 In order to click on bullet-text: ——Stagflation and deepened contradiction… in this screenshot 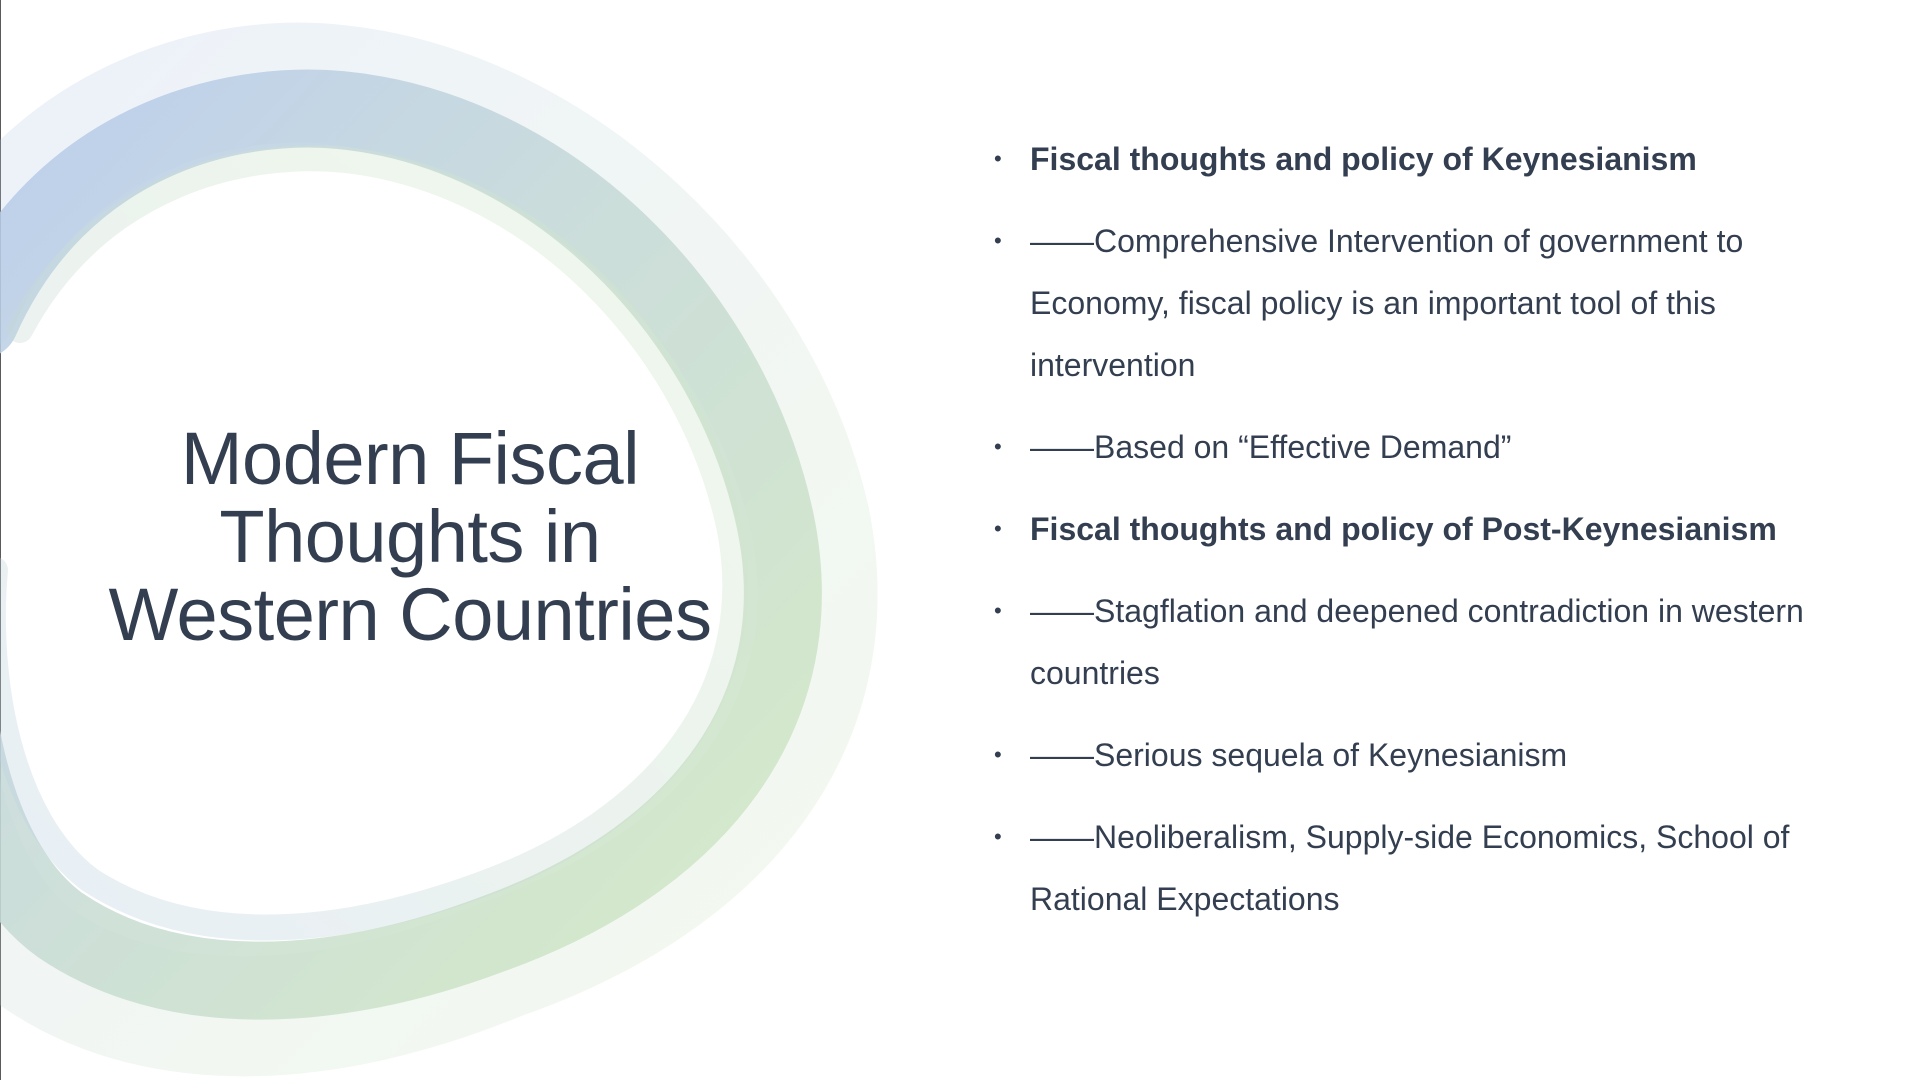, I will do `click(1417, 642)`.